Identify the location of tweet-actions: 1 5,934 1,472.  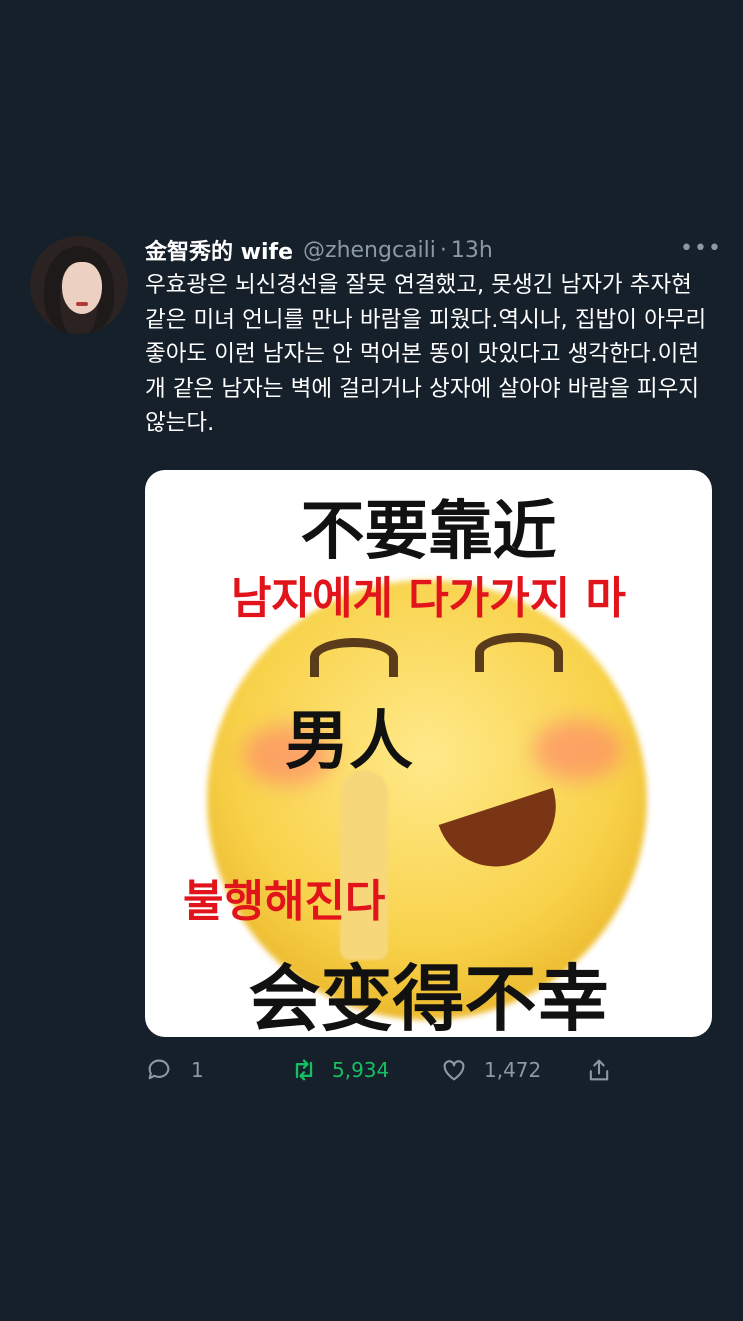
(385, 1070).